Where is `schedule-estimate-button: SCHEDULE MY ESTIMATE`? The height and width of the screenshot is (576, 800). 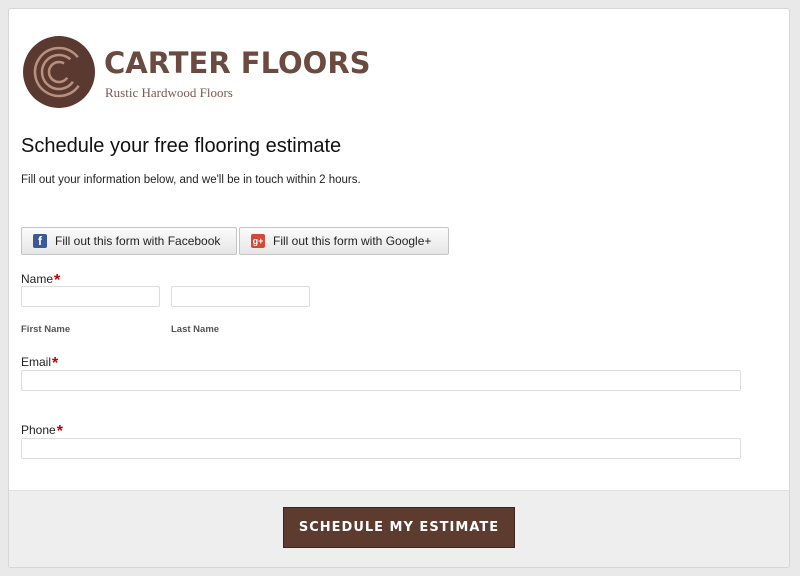 schedule-estimate-button: SCHEDULE MY ESTIMATE is located at coordinates (399, 527).